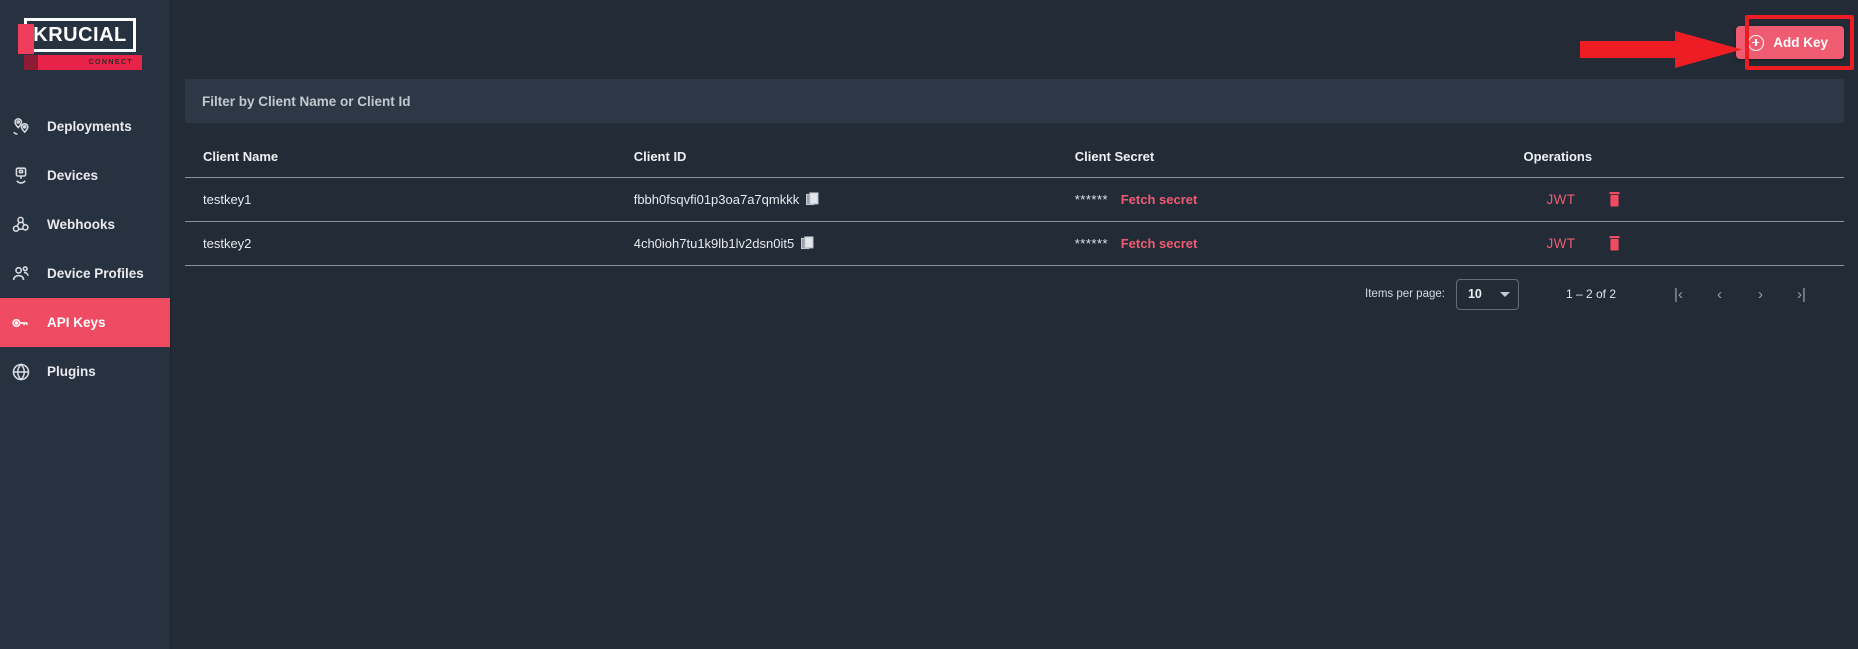 The image size is (1858, 649). I want to click on add-key-button: Add Key, so click(1790, 42).